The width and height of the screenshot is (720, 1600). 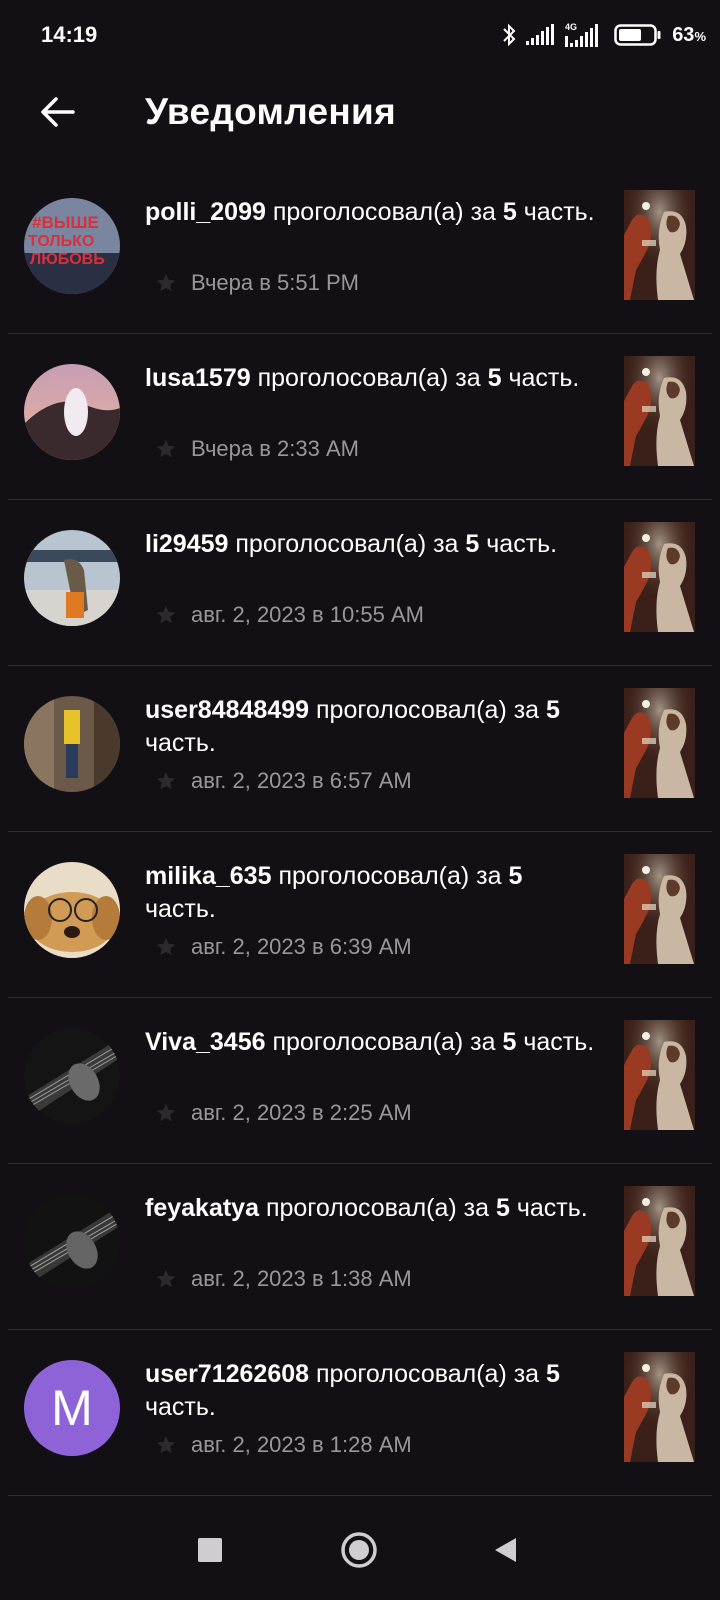 I want to click on system-back-button, so click(x=505, y=1550).